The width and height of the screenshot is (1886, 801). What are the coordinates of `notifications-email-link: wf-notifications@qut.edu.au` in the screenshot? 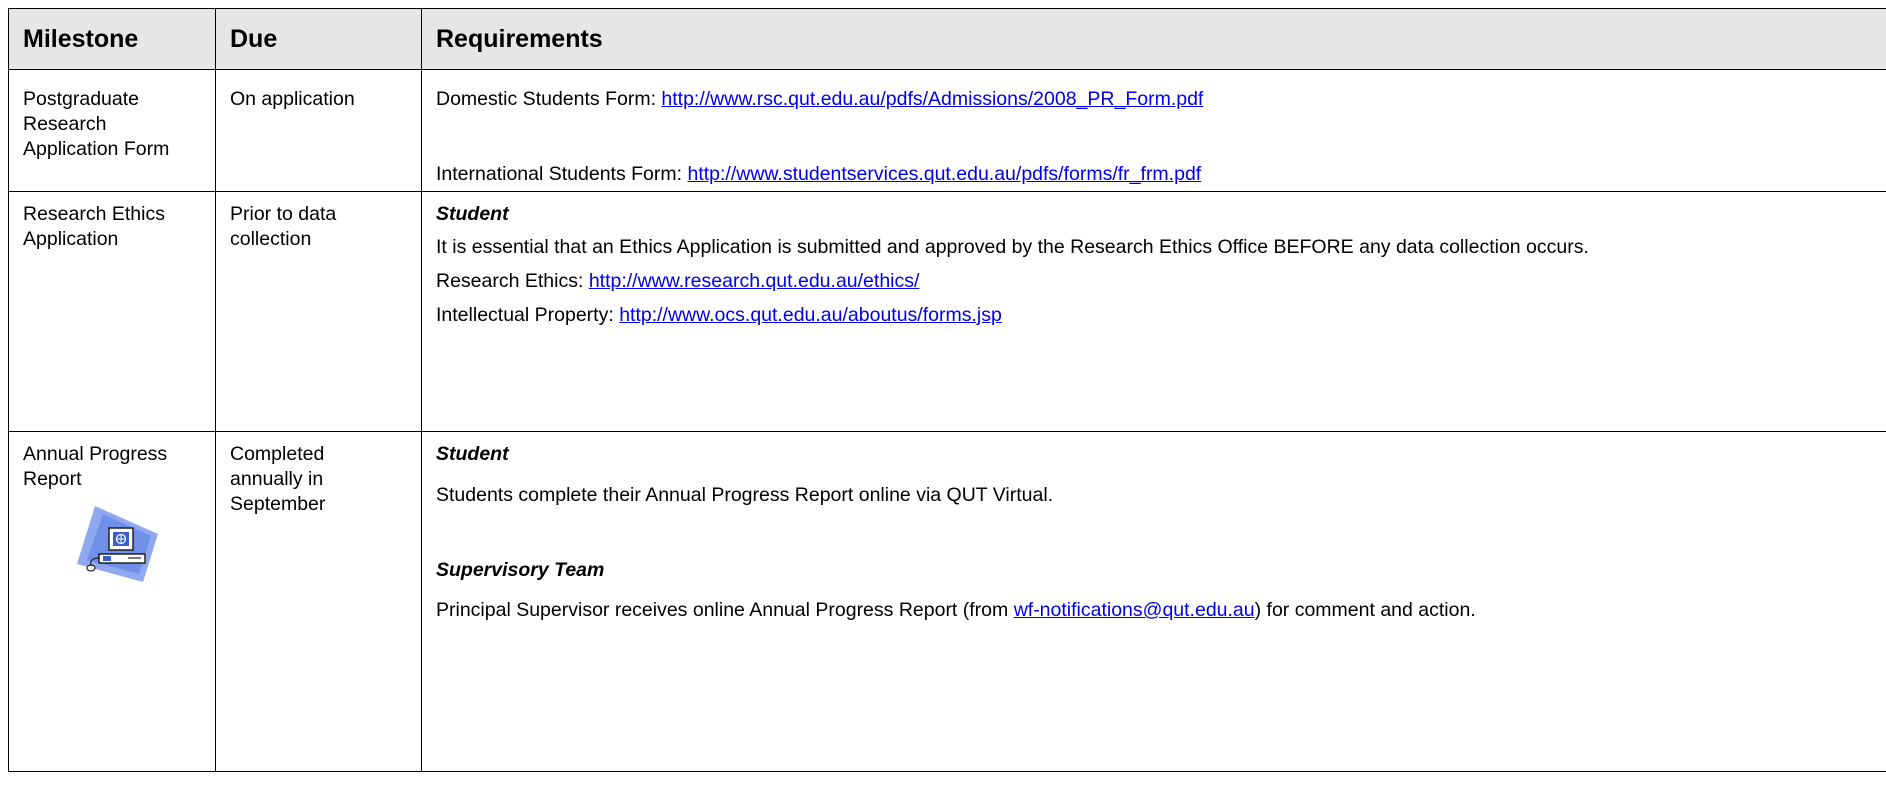 It's located at (1134, 610).